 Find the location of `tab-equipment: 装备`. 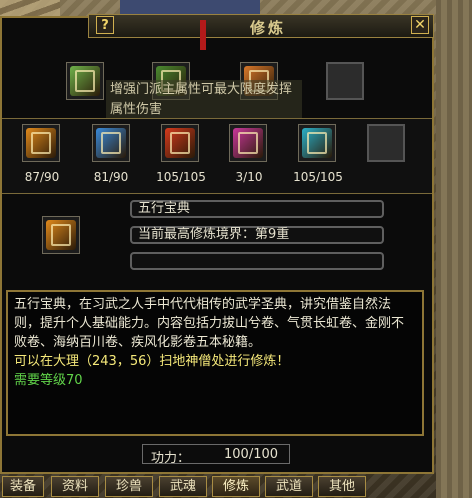

tab-equipment: 装备 is located at coordinates (23, 486).